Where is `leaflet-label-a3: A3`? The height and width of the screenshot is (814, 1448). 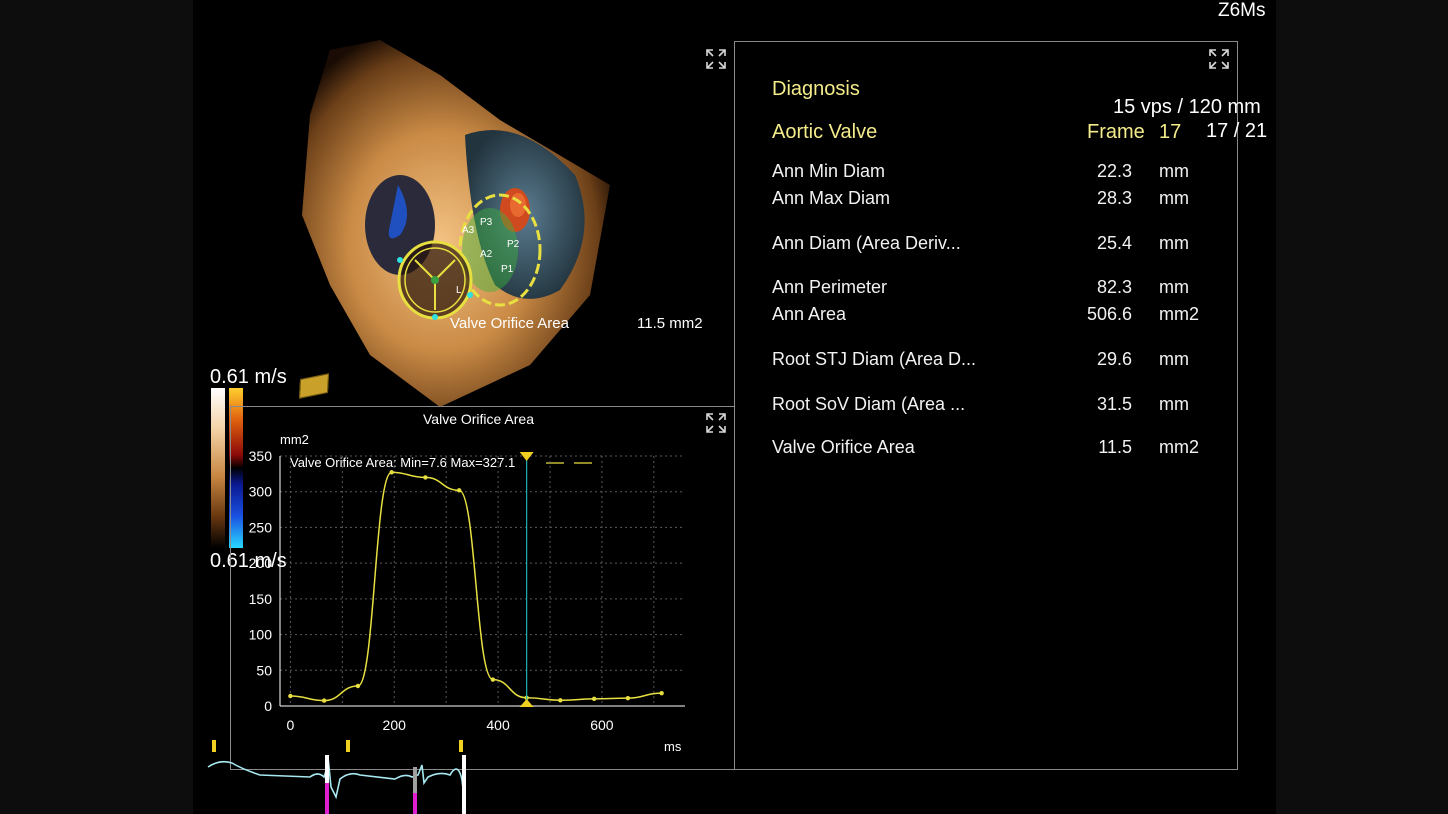 leaflet-label-a3: A3 is located at coordinates (468, 230).